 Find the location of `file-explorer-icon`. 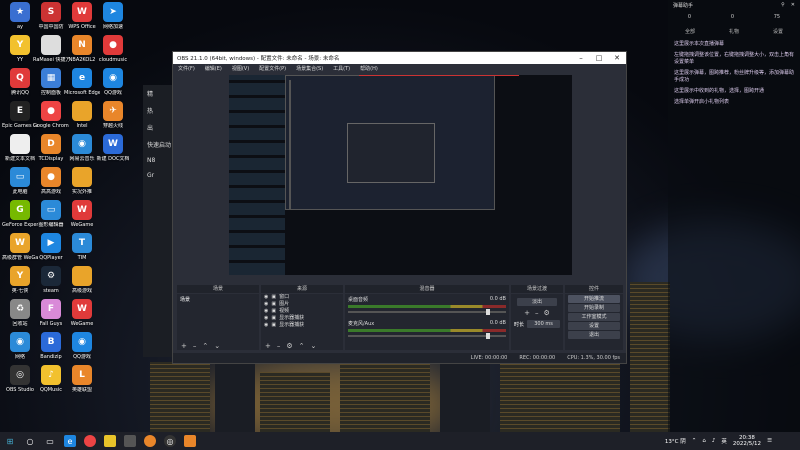

file-explorer-icon is located at coordinates (110, 441).